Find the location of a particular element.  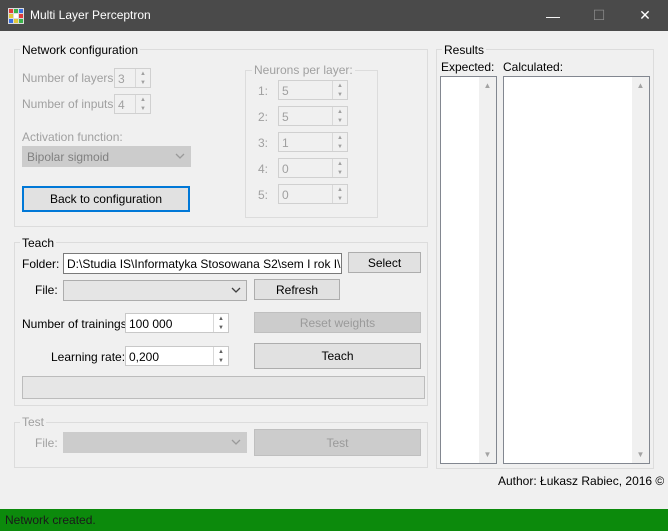

minimize-button: — is located at coordinates (553, 15).